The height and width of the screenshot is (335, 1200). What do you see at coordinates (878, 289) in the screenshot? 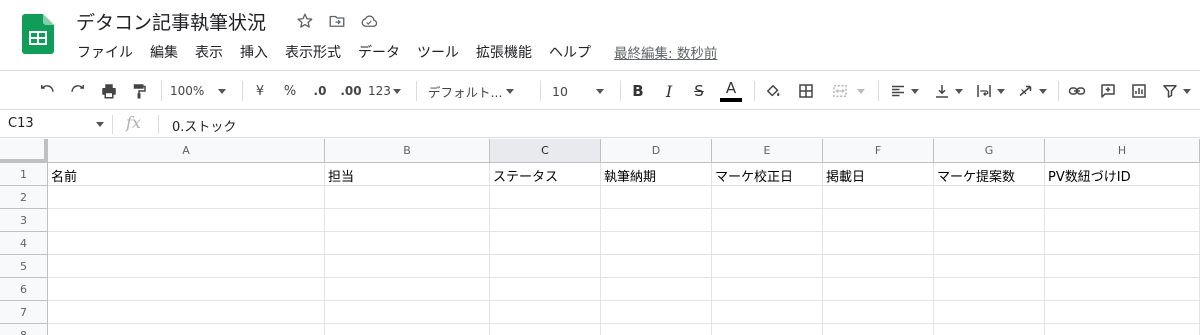
I see `cell-f6` at bounding box center [878, 289].